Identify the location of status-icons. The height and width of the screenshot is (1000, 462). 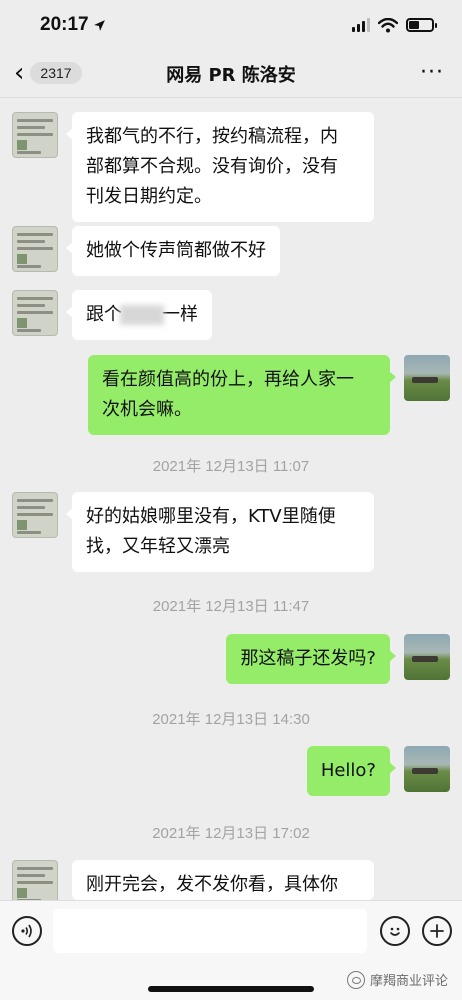
(394, 25).